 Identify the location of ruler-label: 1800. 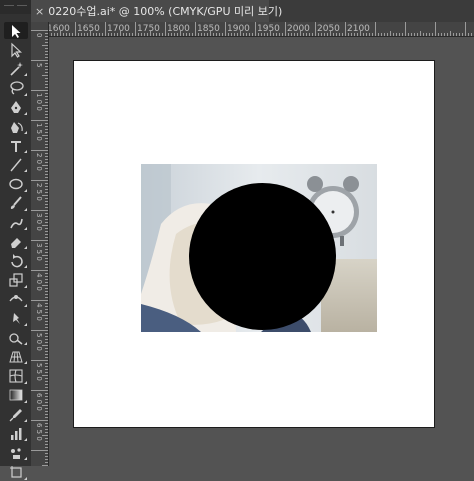
(178, 29).